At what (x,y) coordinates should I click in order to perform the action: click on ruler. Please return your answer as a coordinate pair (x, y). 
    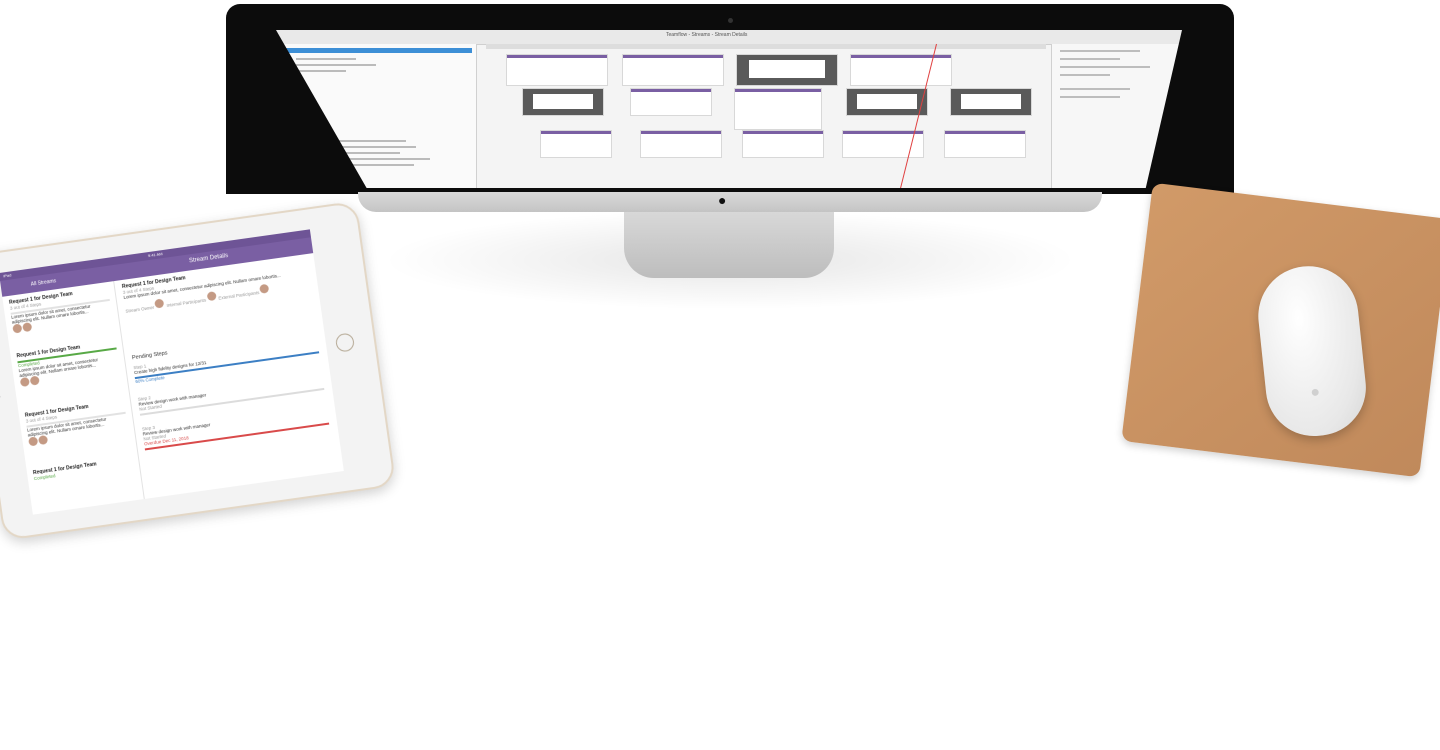
    Looking at the image, I should click on (766, 46).